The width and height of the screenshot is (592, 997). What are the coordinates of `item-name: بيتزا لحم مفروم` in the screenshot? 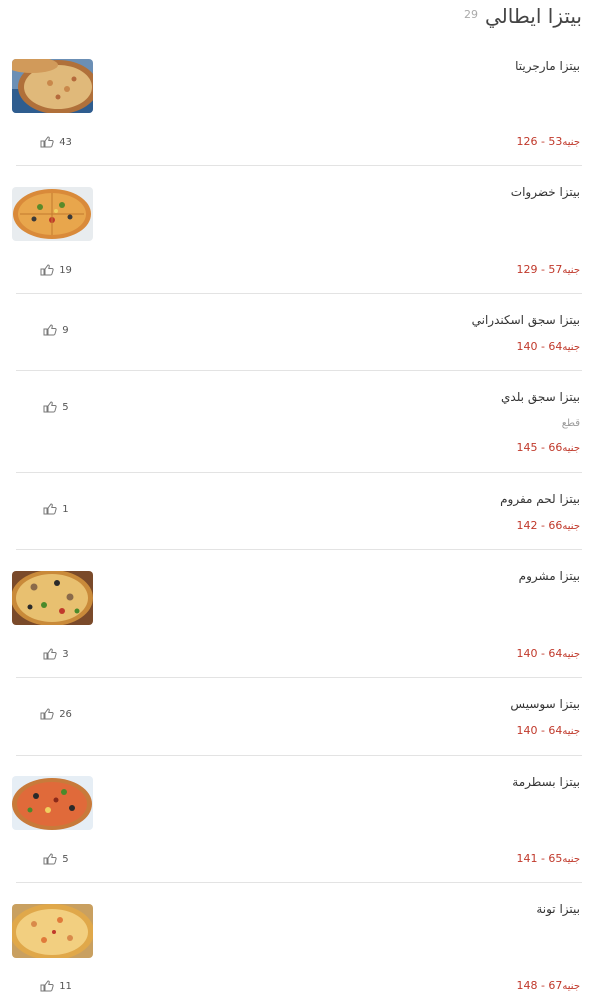 It's located at (540, 499).